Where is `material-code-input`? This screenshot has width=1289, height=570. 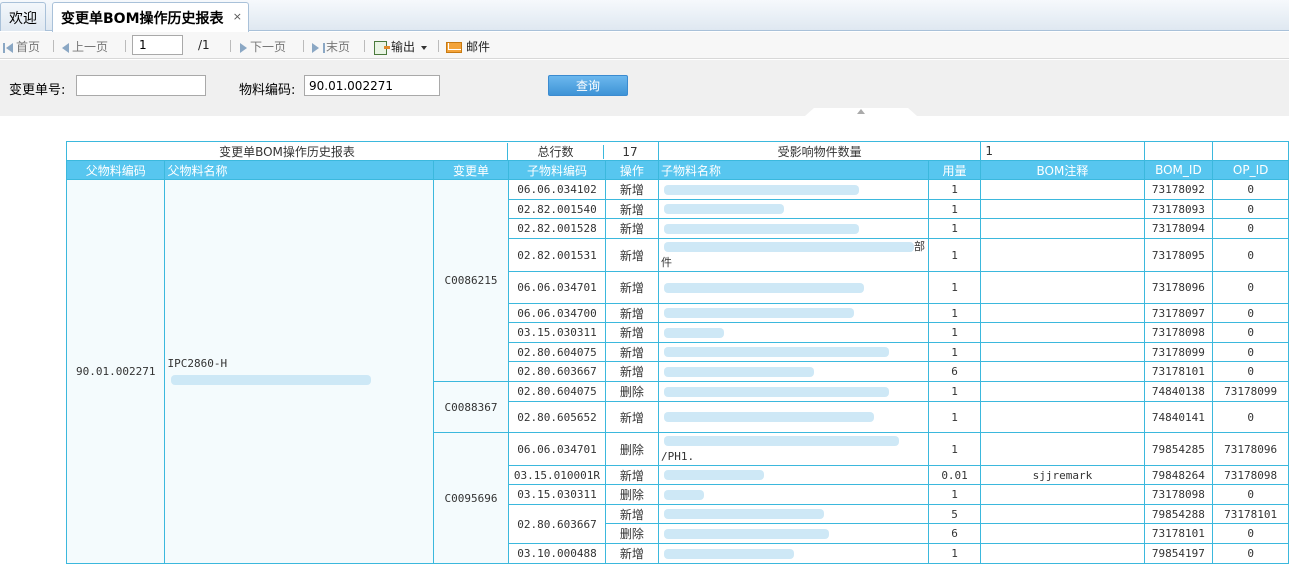
material-code-input is located at coordinates (372, 85).